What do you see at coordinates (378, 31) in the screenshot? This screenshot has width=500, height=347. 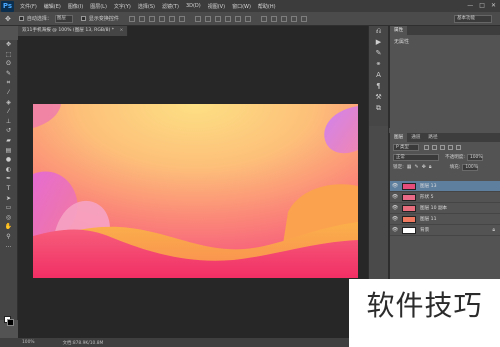 I see `history-icon: ⎌` at bounding box center [378, 31].